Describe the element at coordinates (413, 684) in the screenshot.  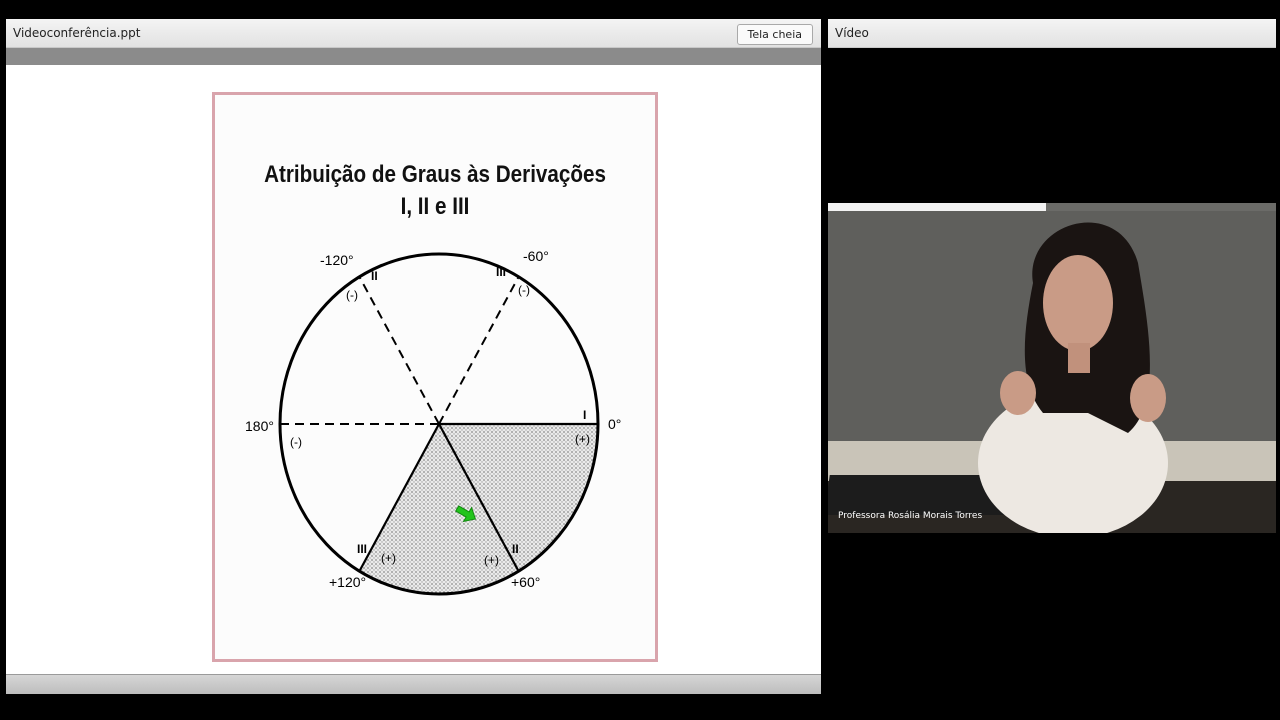
I see `share-status-strip` at that location.